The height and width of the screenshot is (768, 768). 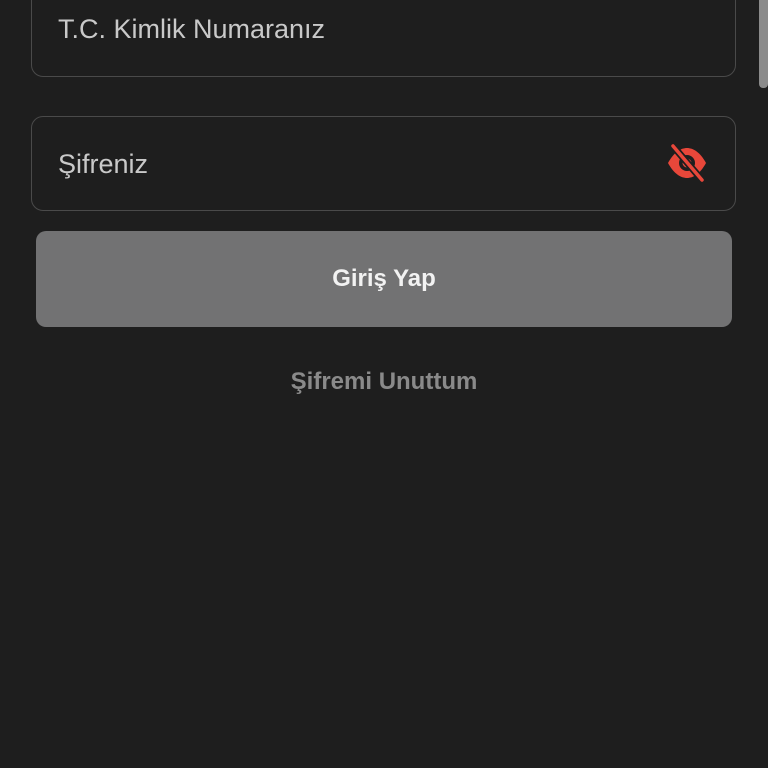 What do you see at coordinates (358, 29) in the screenshot?
I see `id-number-input` at bounding box center [358, 29].